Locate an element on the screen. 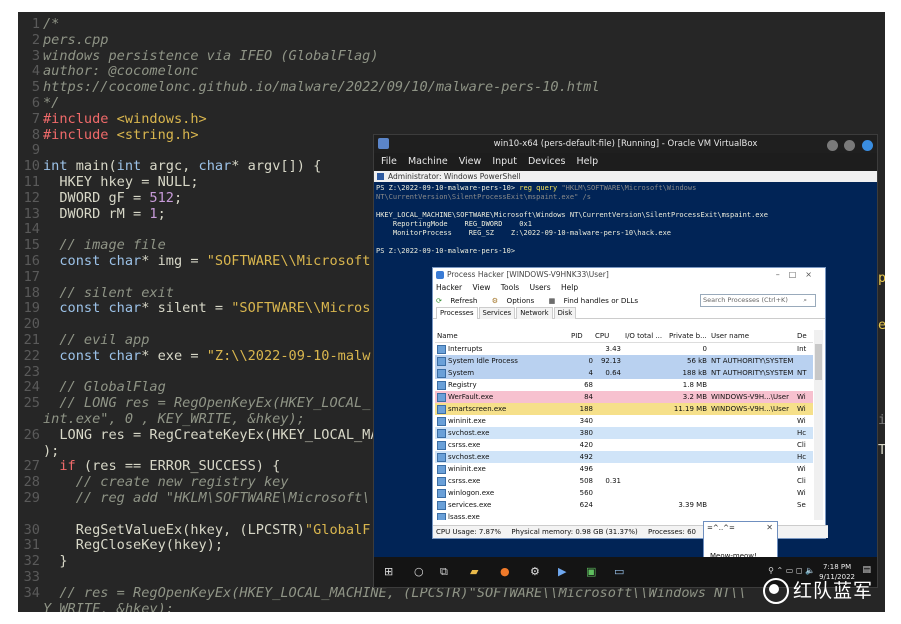  powershell-titlebar: Administrator: Windows PowerShell is located at coordinates (625, 176).